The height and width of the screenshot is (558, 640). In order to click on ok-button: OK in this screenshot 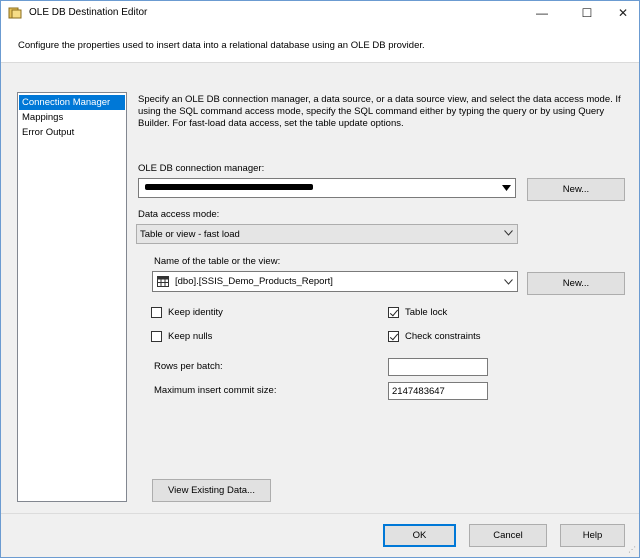, I will do `click(419, 535)`.